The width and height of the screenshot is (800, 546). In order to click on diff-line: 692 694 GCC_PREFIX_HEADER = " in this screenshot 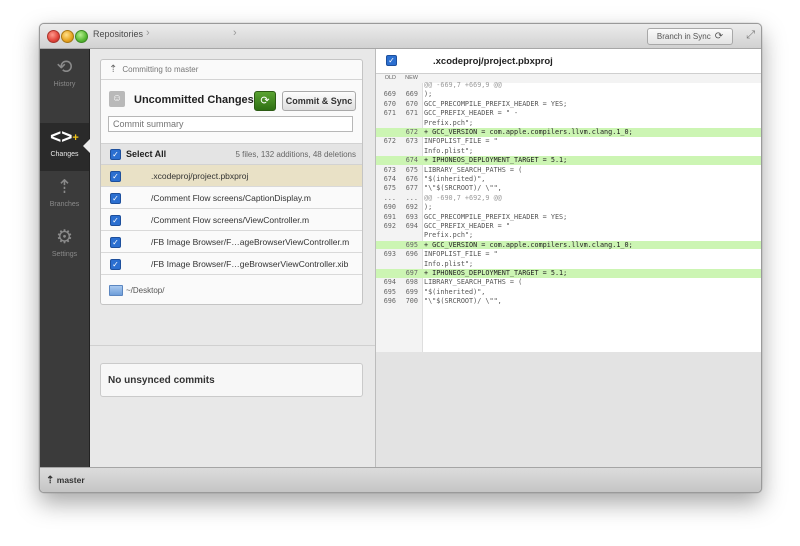, I will do `click(568, 226)`.